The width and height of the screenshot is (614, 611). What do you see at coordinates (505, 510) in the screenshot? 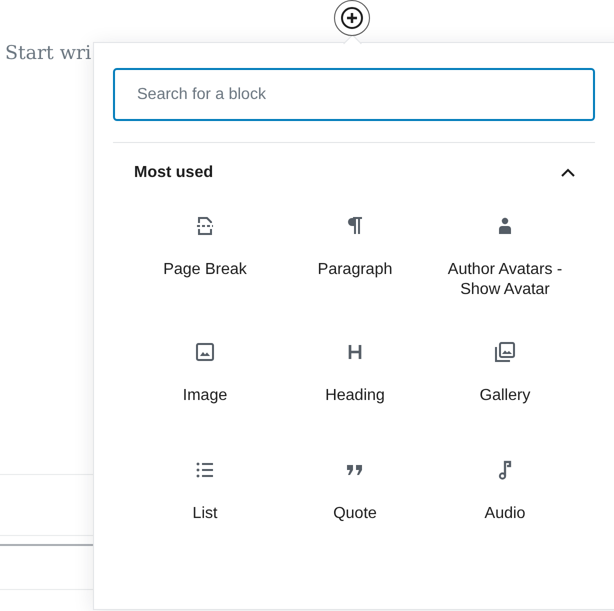
I see `block-item: Audio` at bounding box center [505, 510].